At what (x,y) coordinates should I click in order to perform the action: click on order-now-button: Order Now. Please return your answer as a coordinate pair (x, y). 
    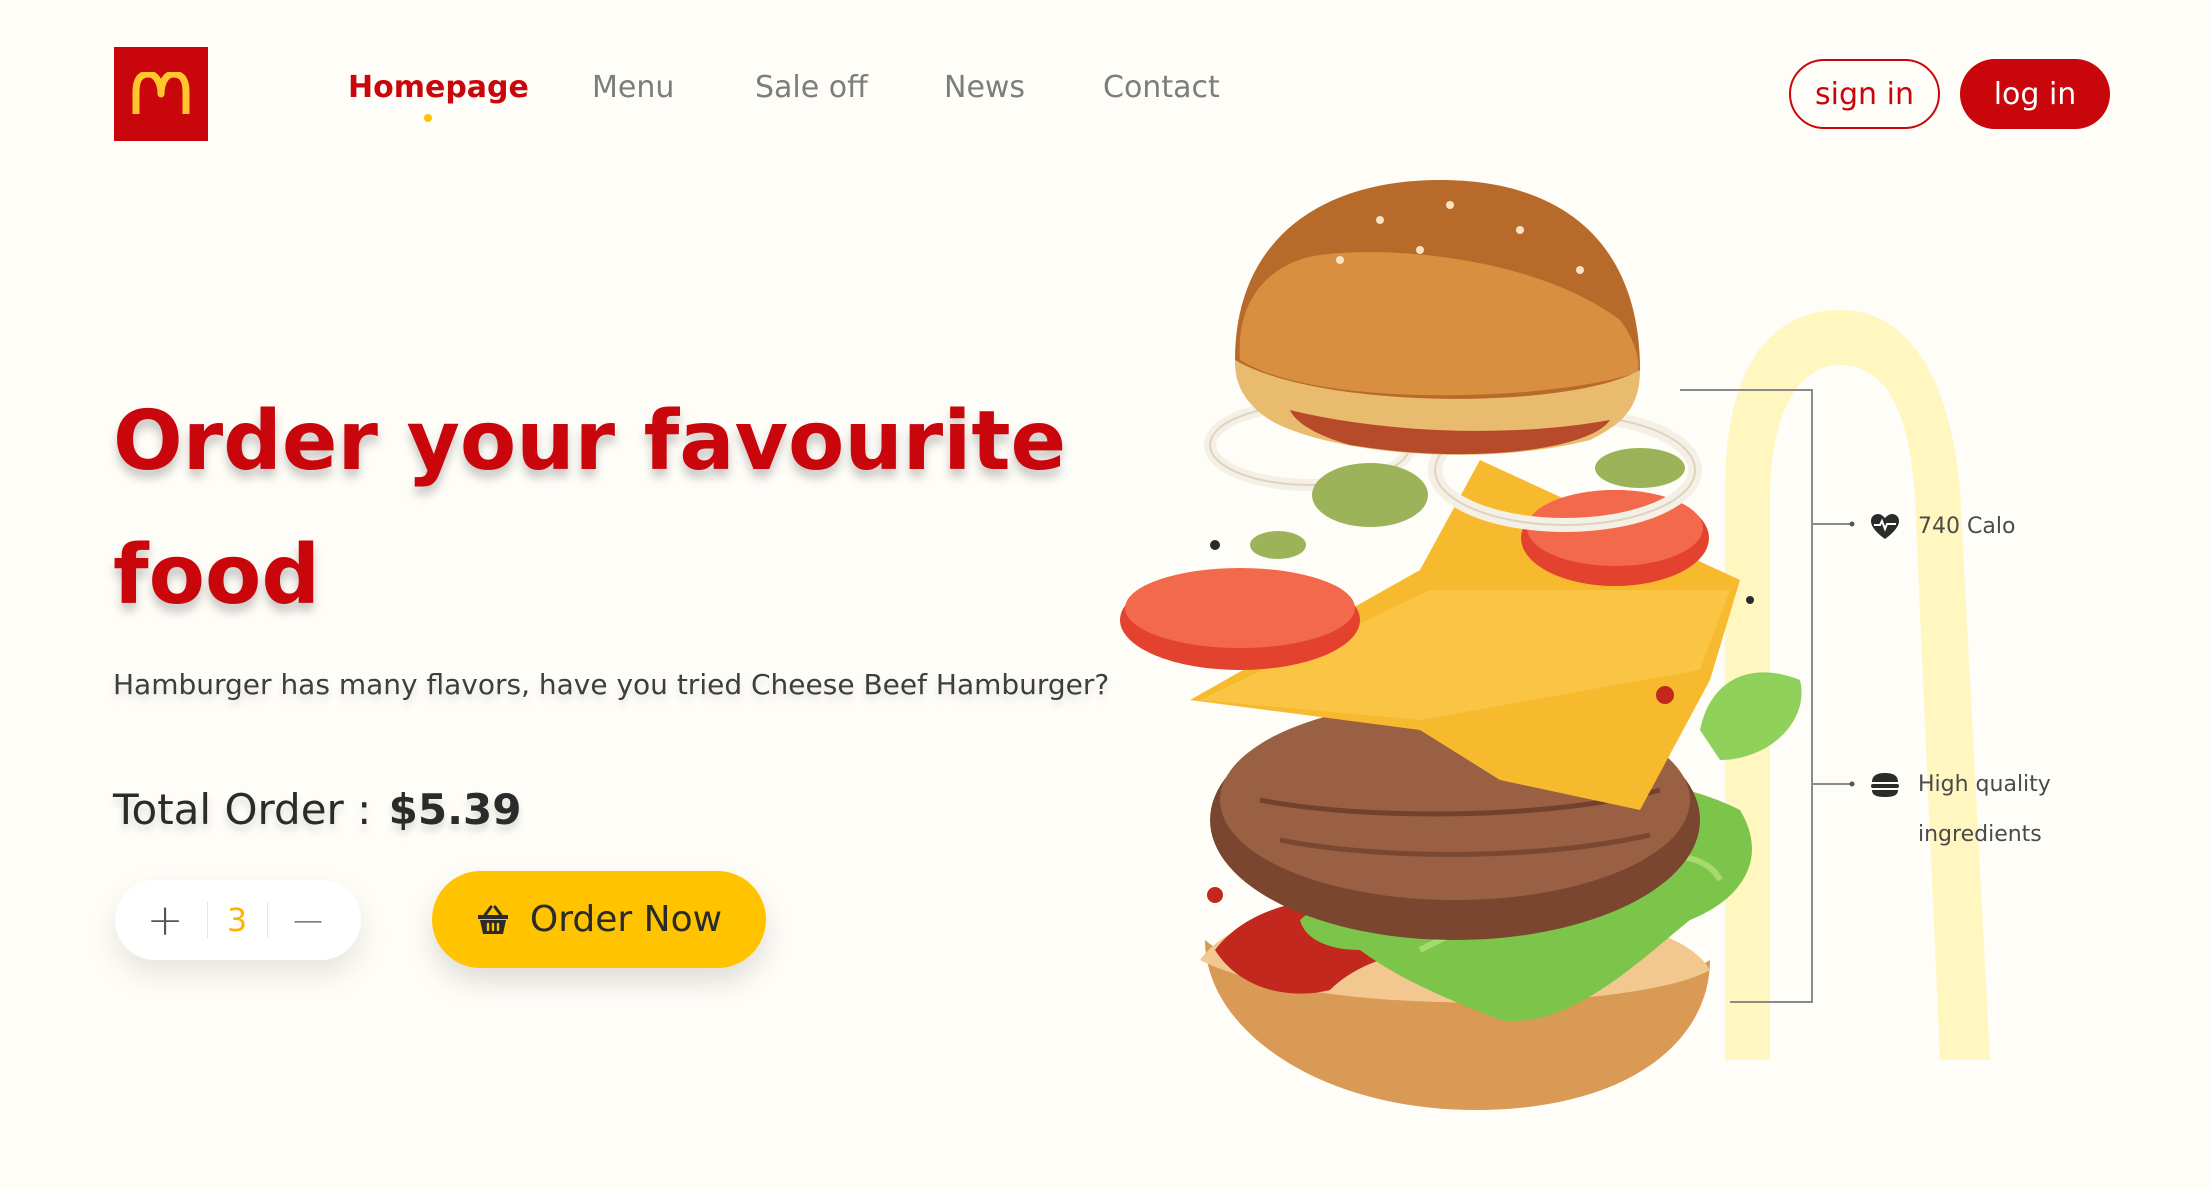
    Looking at the image, I should click on (599, 919).